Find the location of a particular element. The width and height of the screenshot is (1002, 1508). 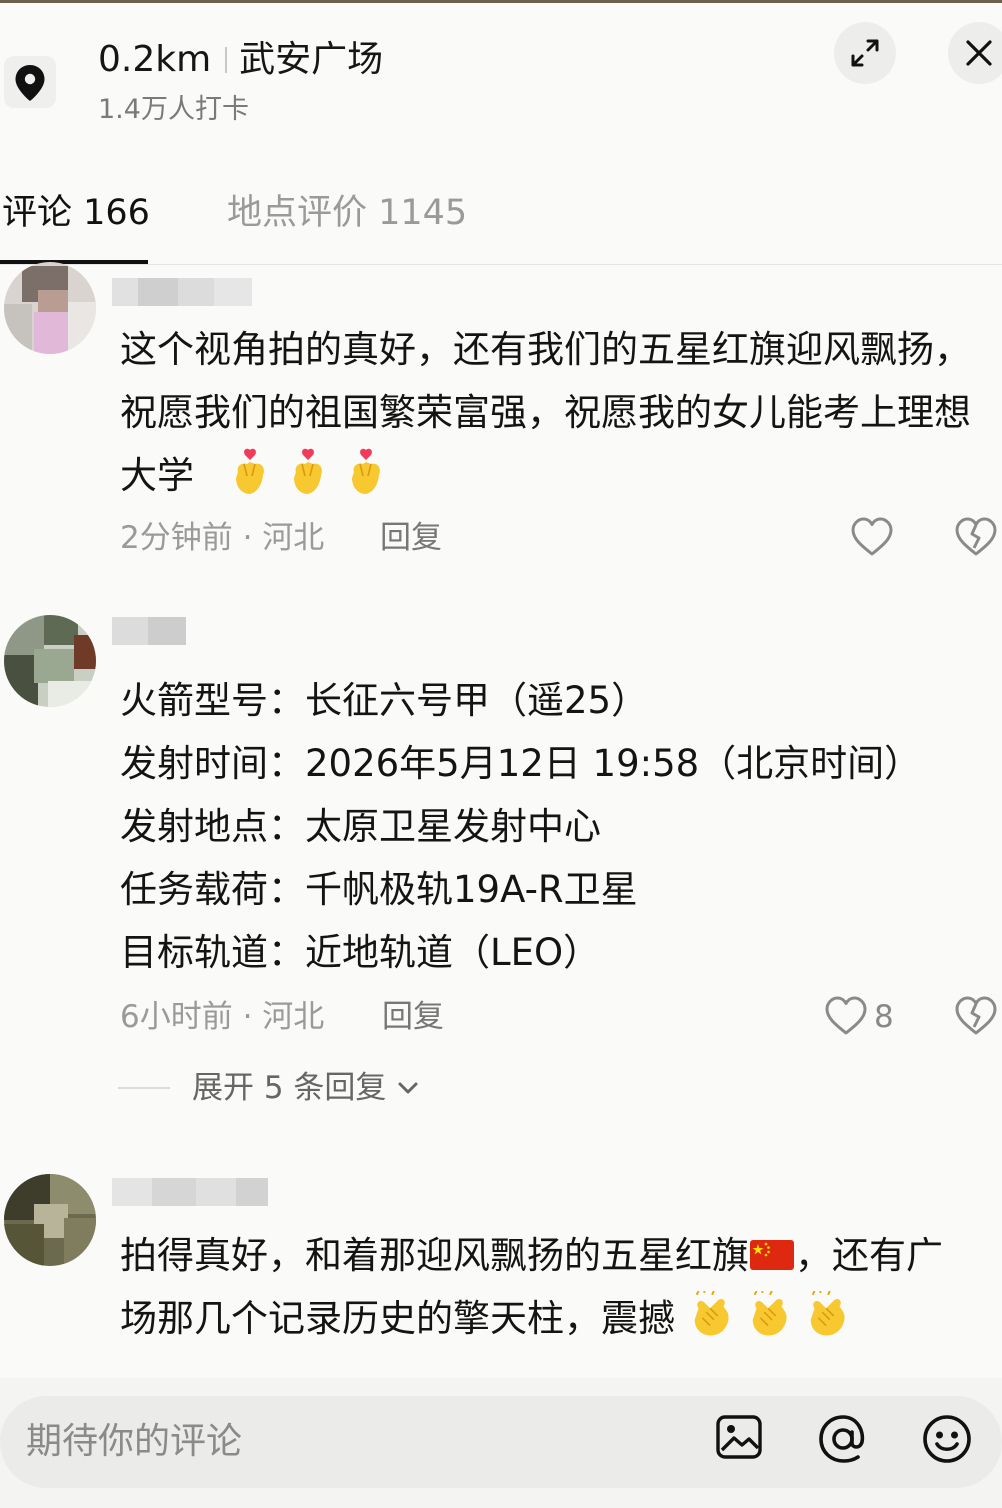

comment-text-line: 拍得真好，和着那迎风飘扬的五星红旗 ，还有广 is located at coordinates (531, 1255).